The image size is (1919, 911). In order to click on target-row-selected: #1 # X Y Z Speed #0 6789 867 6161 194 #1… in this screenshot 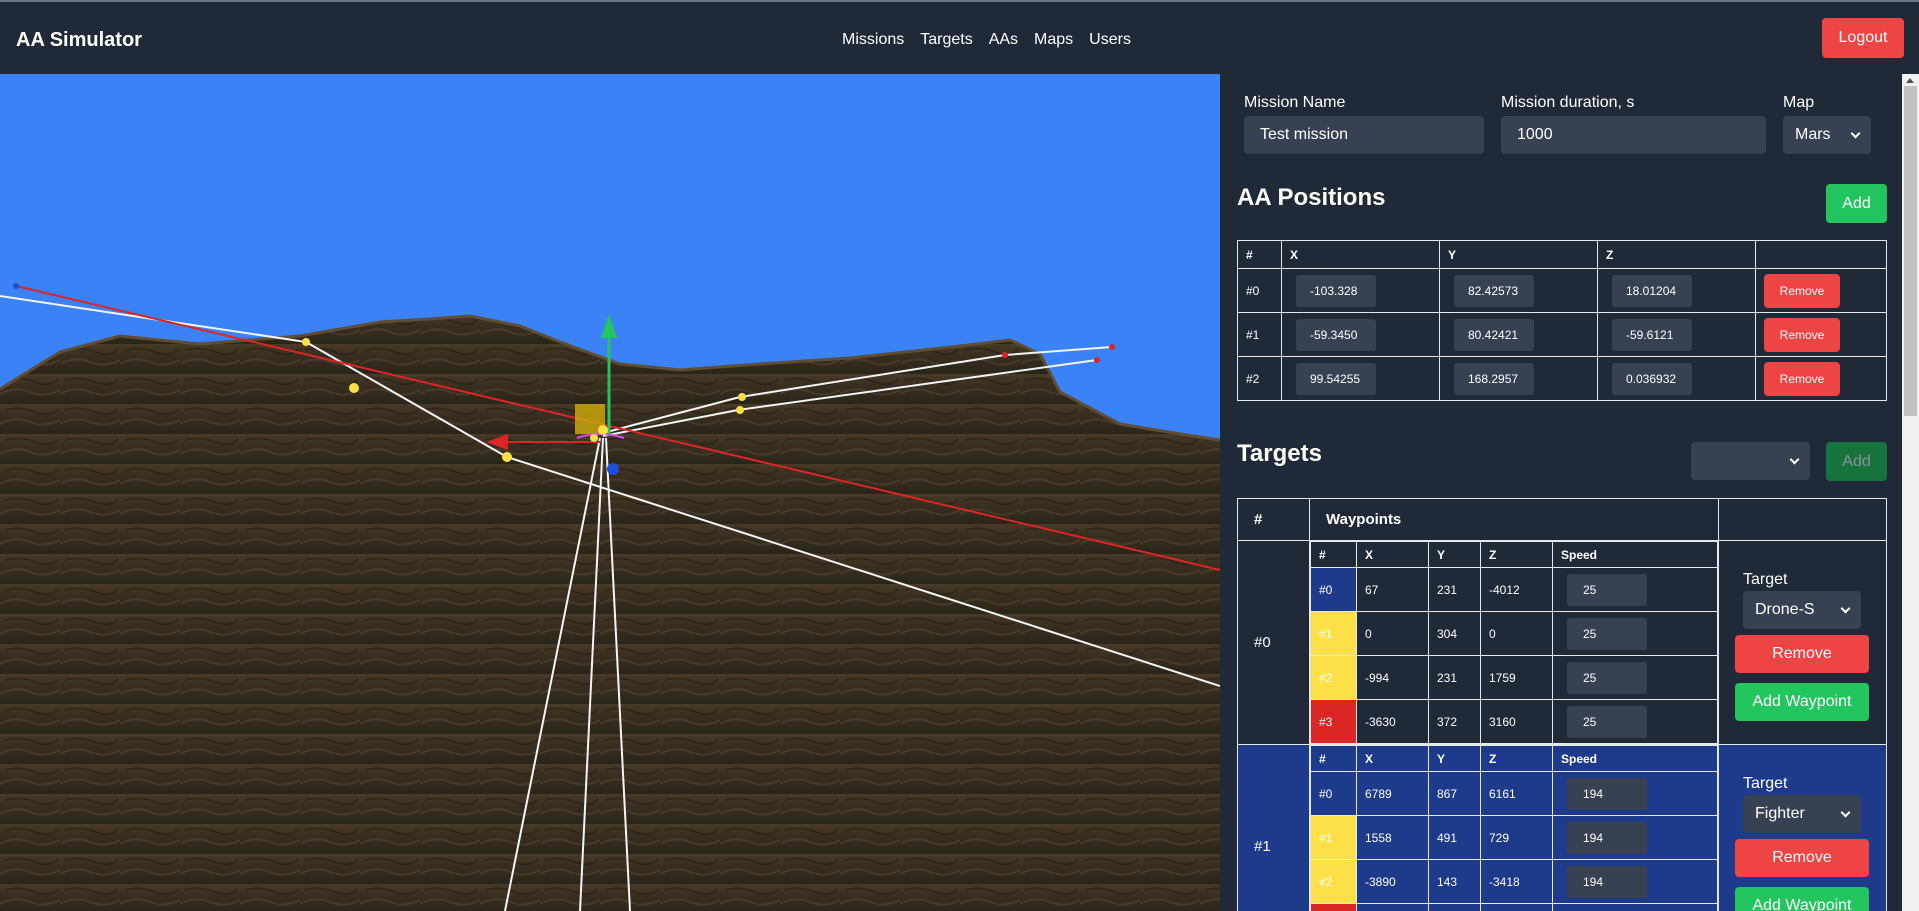, I will do `click(1562, 827)`.